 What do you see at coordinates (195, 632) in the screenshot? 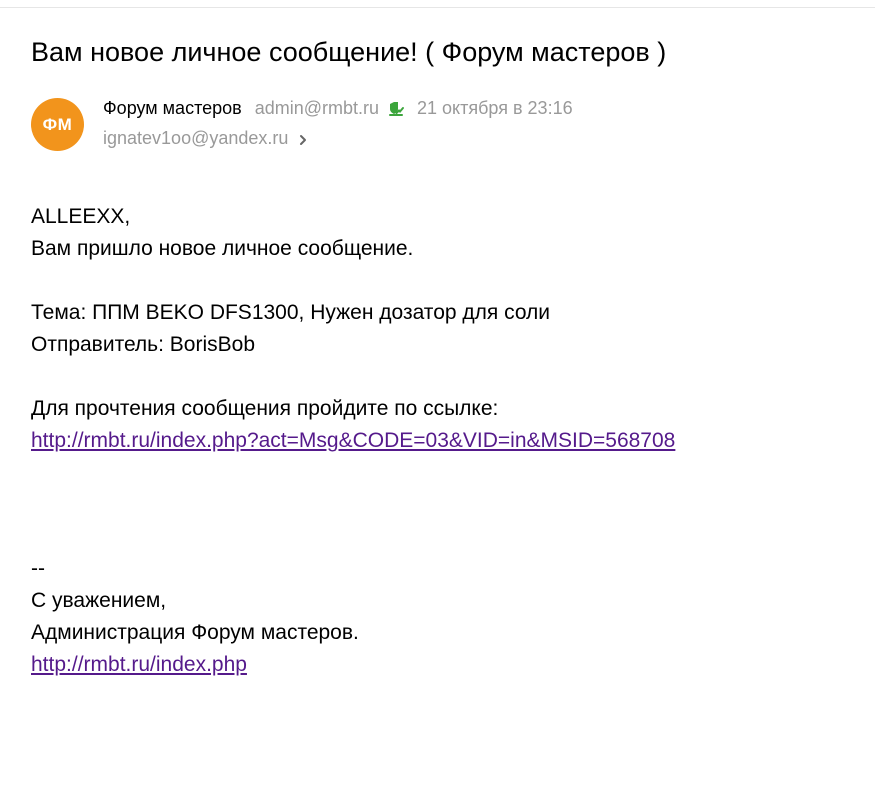
I see `administration-text: Администрация Форум мастеров.` at bounding box center [195, 632].